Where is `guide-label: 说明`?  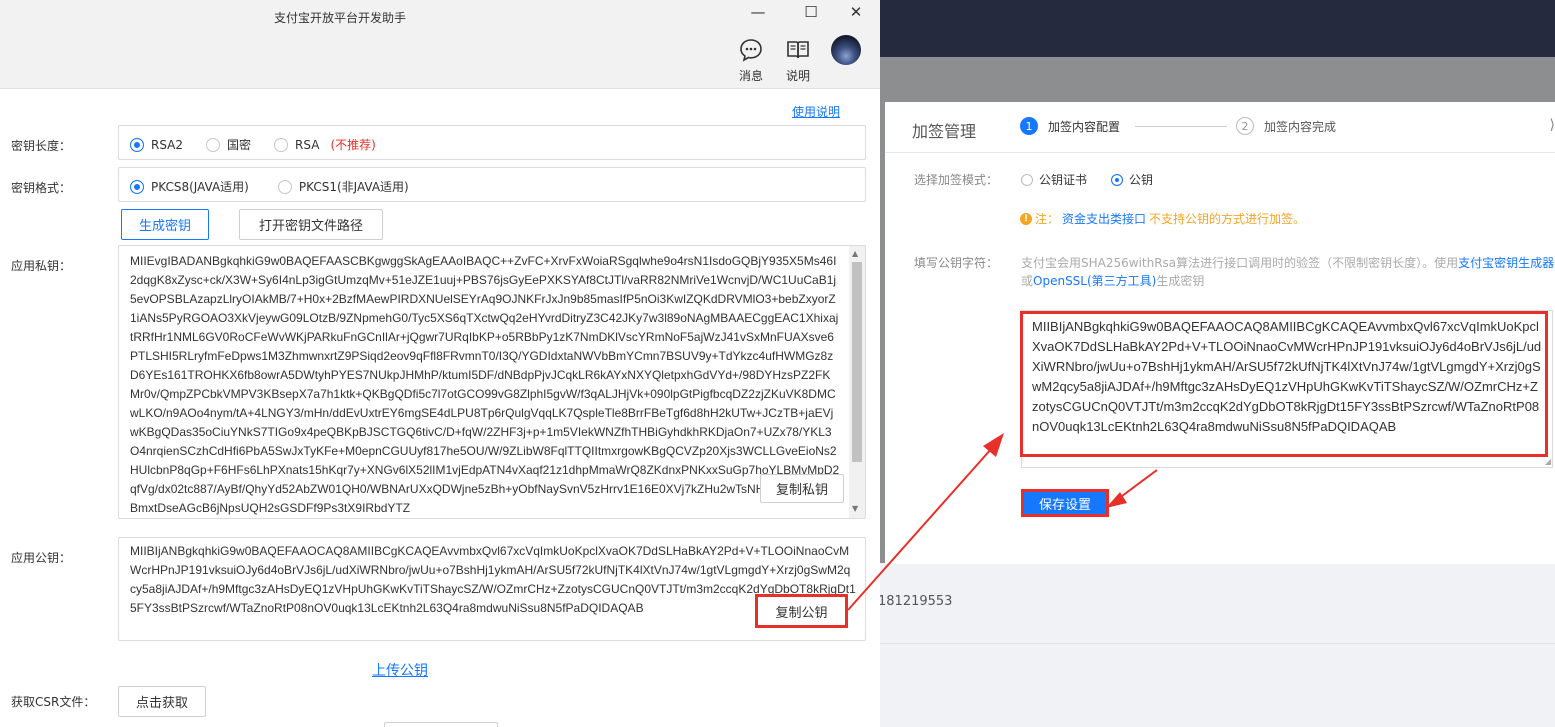
guide-label: 说明 is located at coordinates (797, 76).